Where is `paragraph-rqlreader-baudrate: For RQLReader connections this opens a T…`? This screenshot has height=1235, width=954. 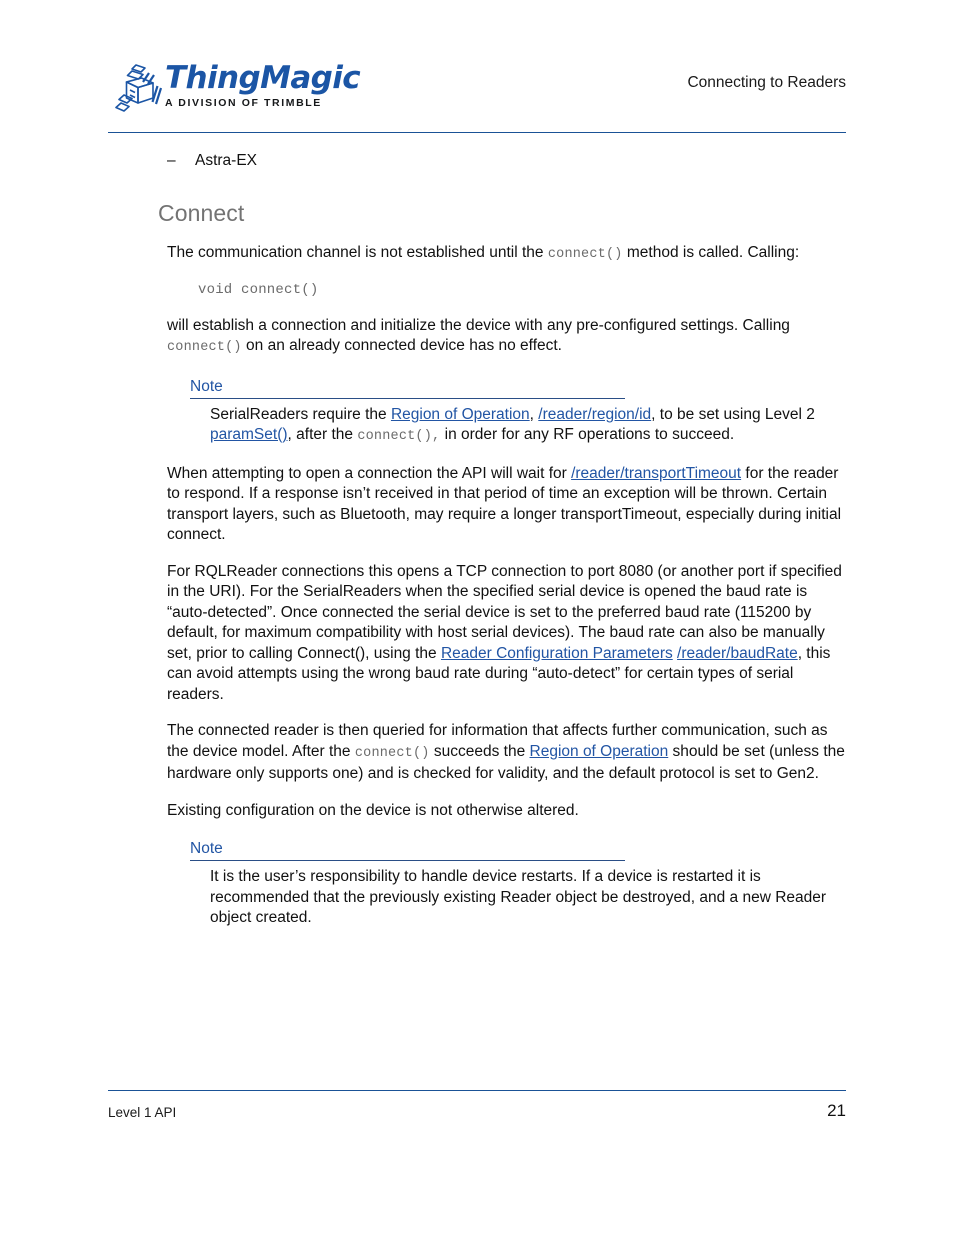 paragraph-rqlreader-baudrate: For RQLReader connections this opens a T… is located at coordinates (477, 634).